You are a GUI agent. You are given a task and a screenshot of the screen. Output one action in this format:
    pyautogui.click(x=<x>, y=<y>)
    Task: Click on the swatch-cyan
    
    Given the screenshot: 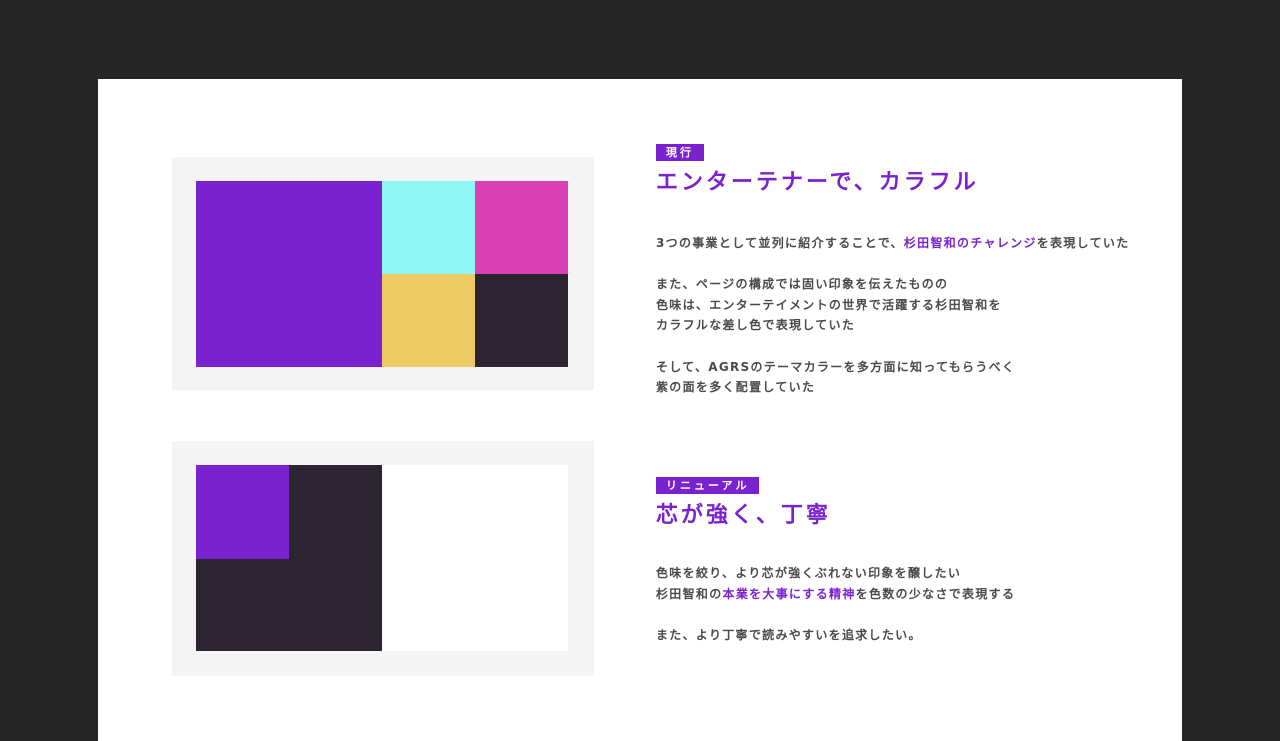 What is the action you would take?
    pyautogui.click(x=428, y=227)
    